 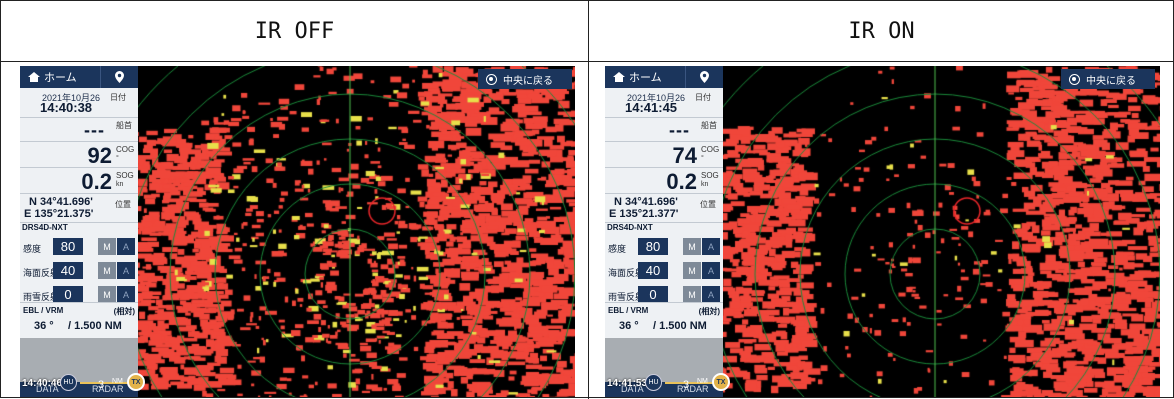 I want to click on date-time-row: 2021年10月26 日付 14:41:45, so click(x=664, y=103).